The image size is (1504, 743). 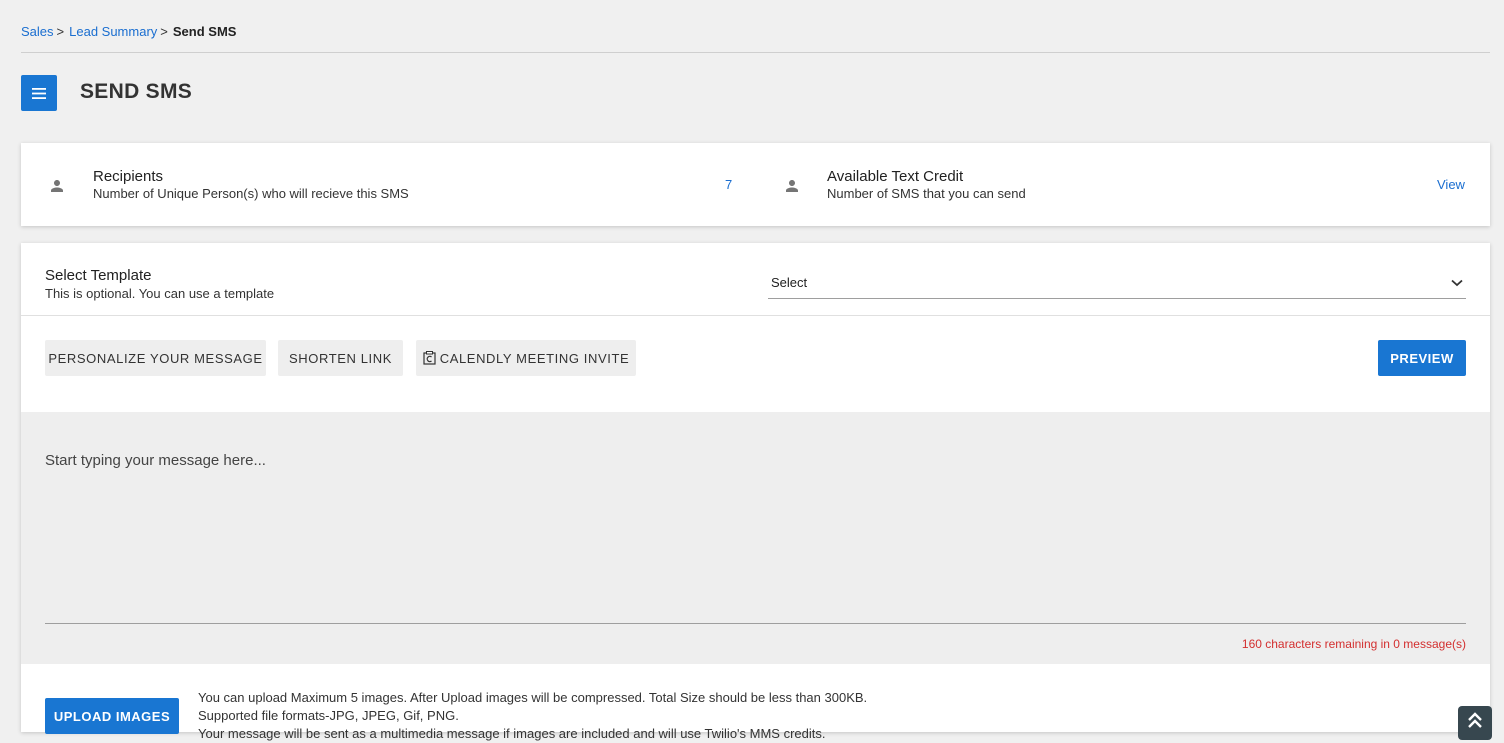 I want to click on upload-images-button: UPLOAD IMAGES, so click(x=112, y=716).